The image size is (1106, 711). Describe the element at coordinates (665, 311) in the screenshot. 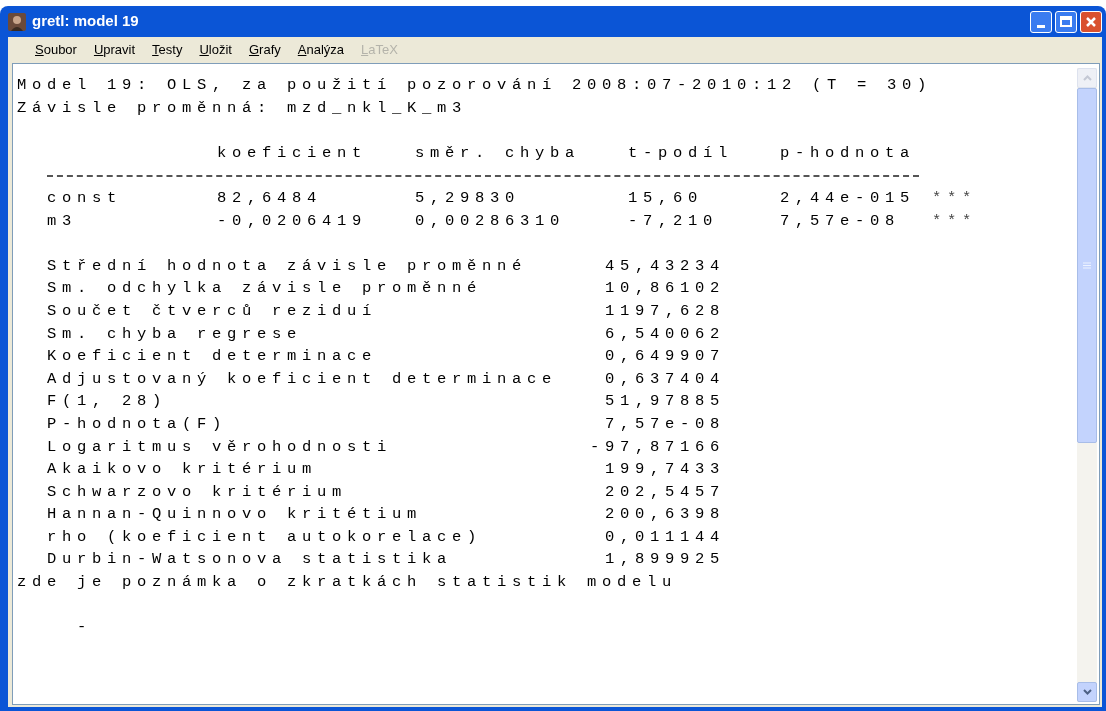

I see `stat-value: 1197,628` at that location.